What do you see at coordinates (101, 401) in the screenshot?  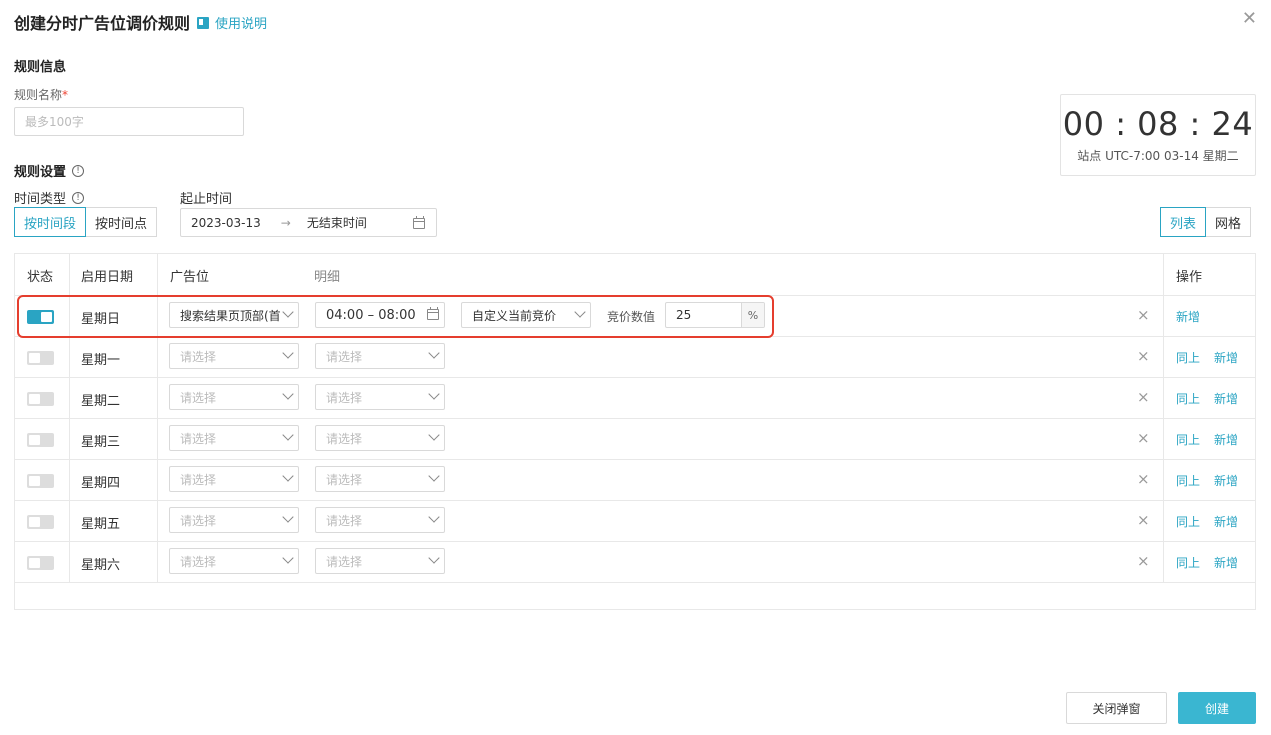 I see `day-label: 星期二` at bounding box center [101, 401].